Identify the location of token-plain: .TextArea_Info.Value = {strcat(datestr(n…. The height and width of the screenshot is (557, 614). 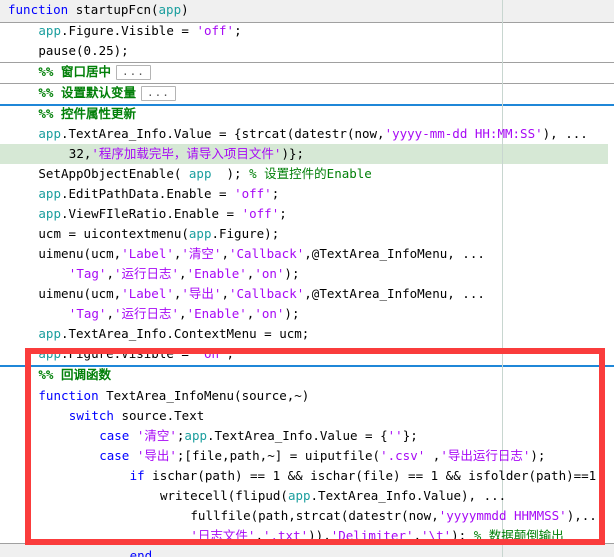
(222, 133).